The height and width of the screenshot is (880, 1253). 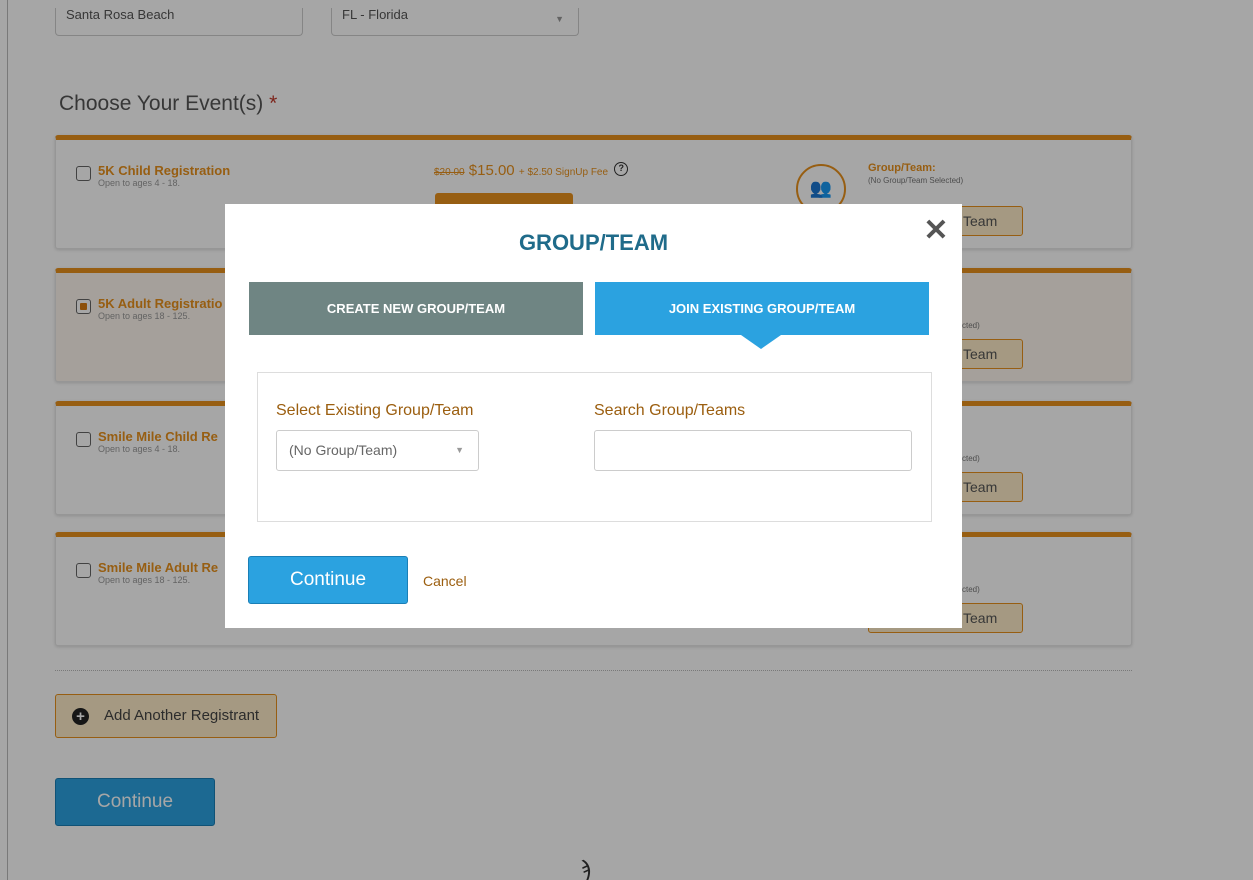 What do you see at coordinates (343, 450) in the screenshot?
I see `group-select-value: (No Group/Team)` at bounding box center [343, 450].